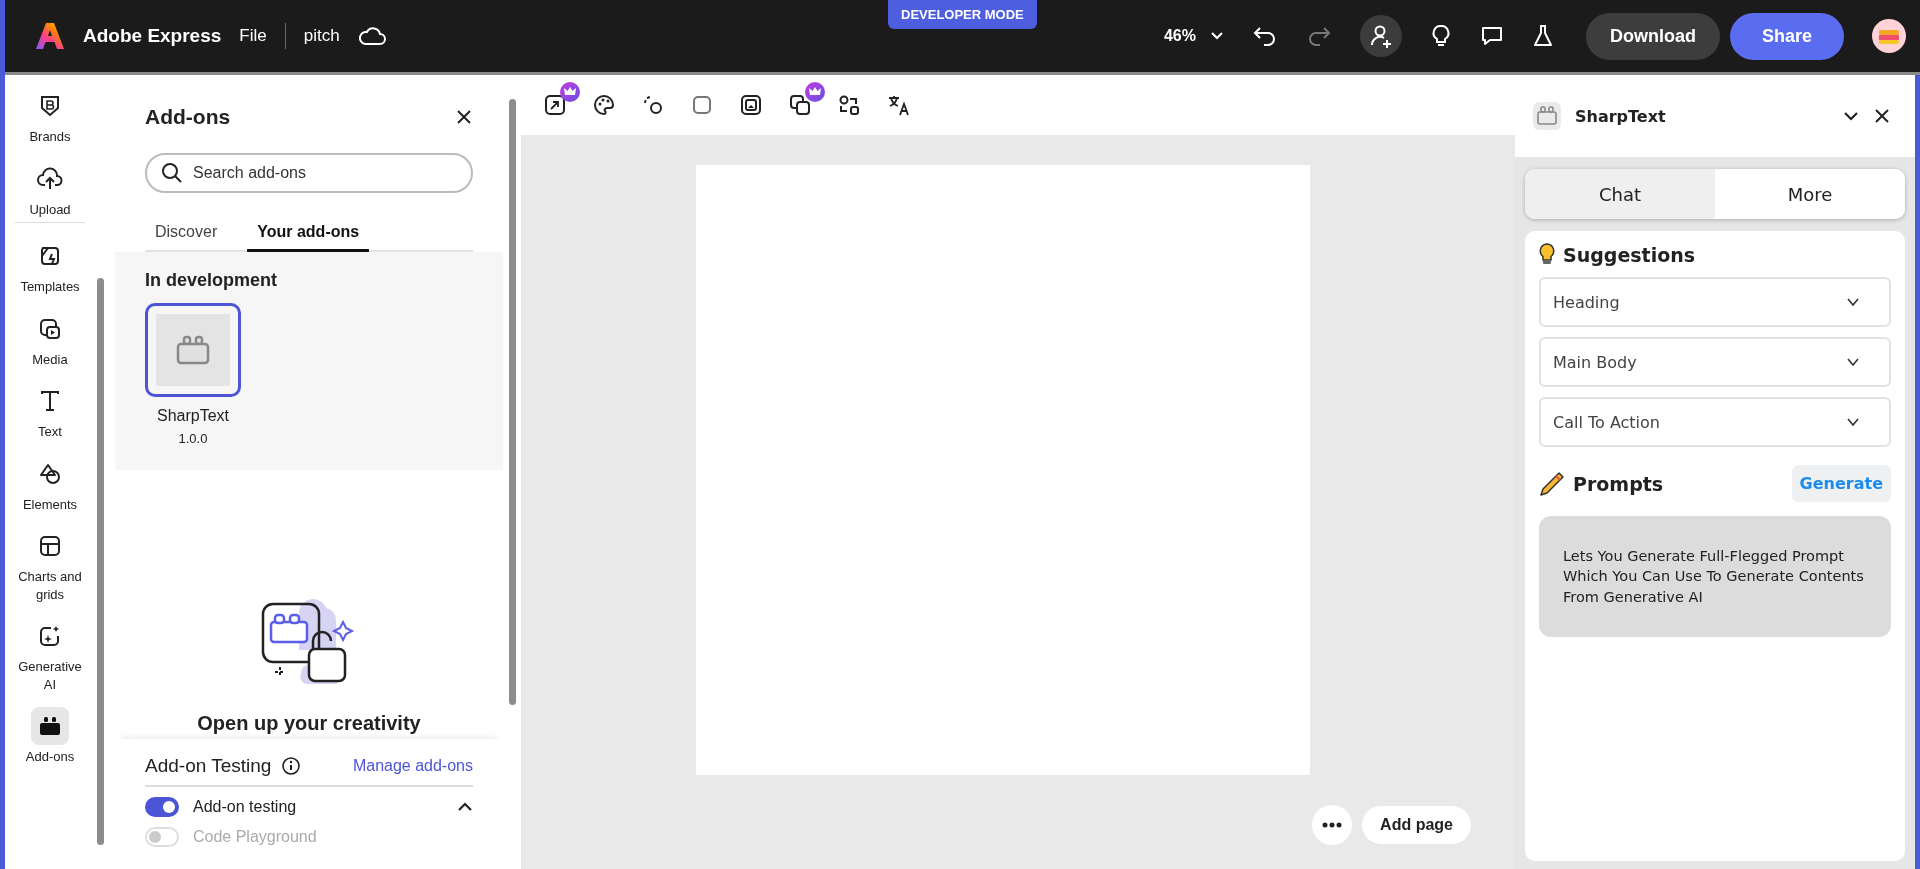 Image resolution: width=1920 pixels, height=869 pixels. I want to click on info-icon, so click(291, 766).